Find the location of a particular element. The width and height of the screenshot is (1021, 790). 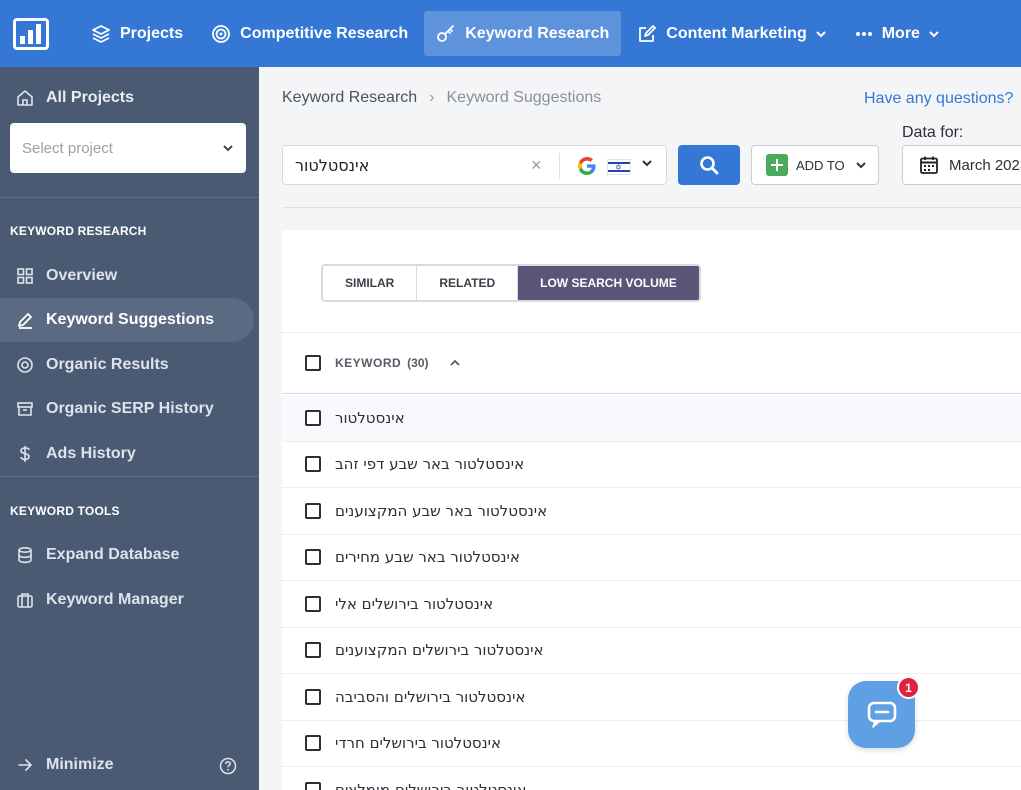

arrow-right-icon is located at coordinates (25, 765).